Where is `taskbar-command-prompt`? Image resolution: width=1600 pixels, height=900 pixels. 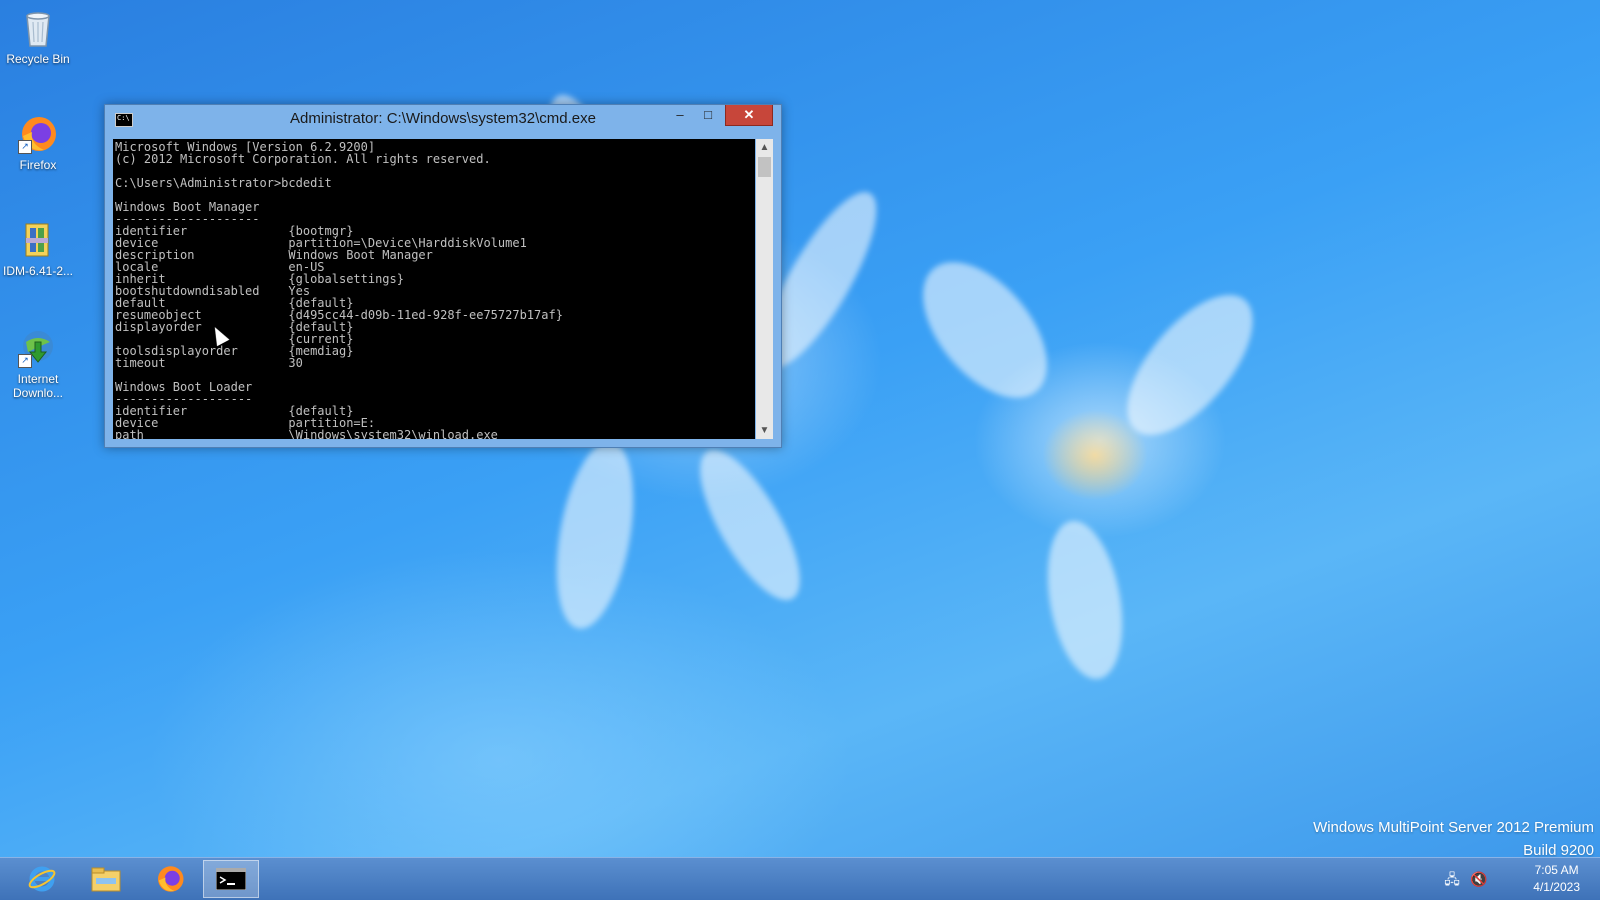
taskbar-command-prompt is located at coordinates (231, 879).